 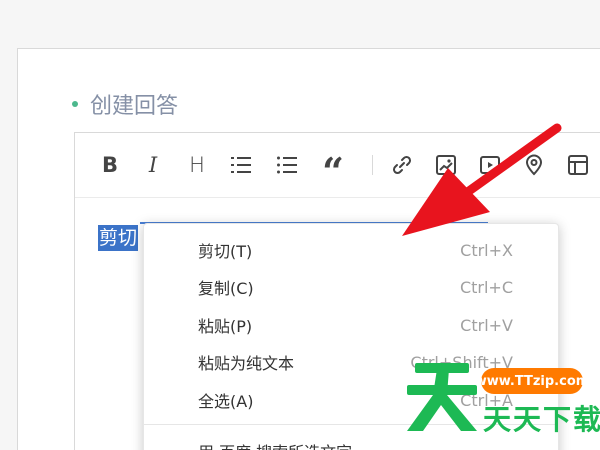 I want to click on menu-item-label: 全选(A), so click(x=226, y=401).